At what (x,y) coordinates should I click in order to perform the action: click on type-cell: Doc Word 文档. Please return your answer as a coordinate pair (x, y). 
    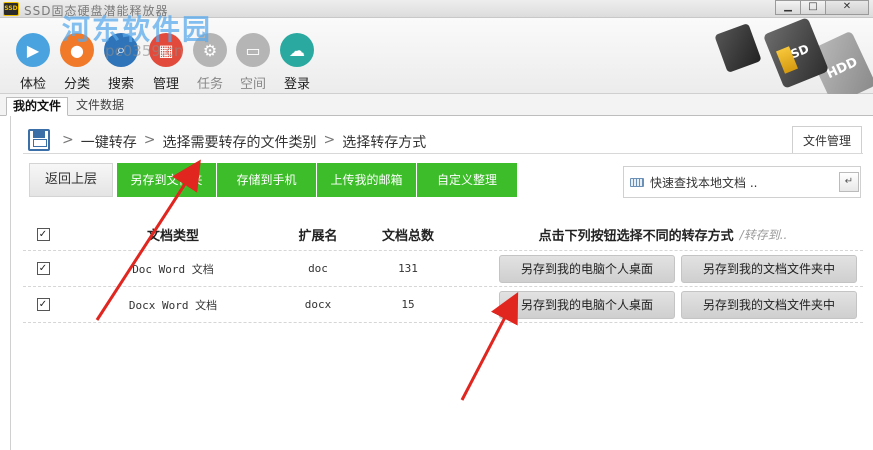
    Looking at the image, I should click on (173, 268).